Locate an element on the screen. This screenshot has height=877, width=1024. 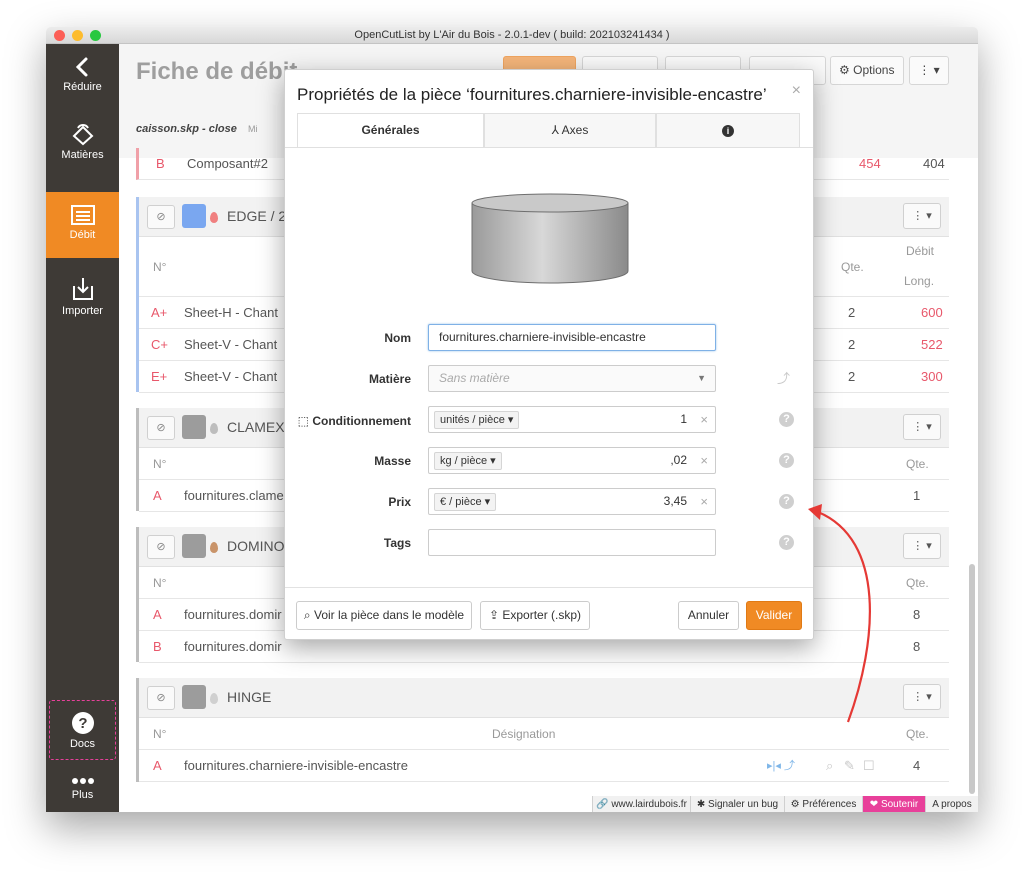
tab-info: i is located at coordinates (728, 130).